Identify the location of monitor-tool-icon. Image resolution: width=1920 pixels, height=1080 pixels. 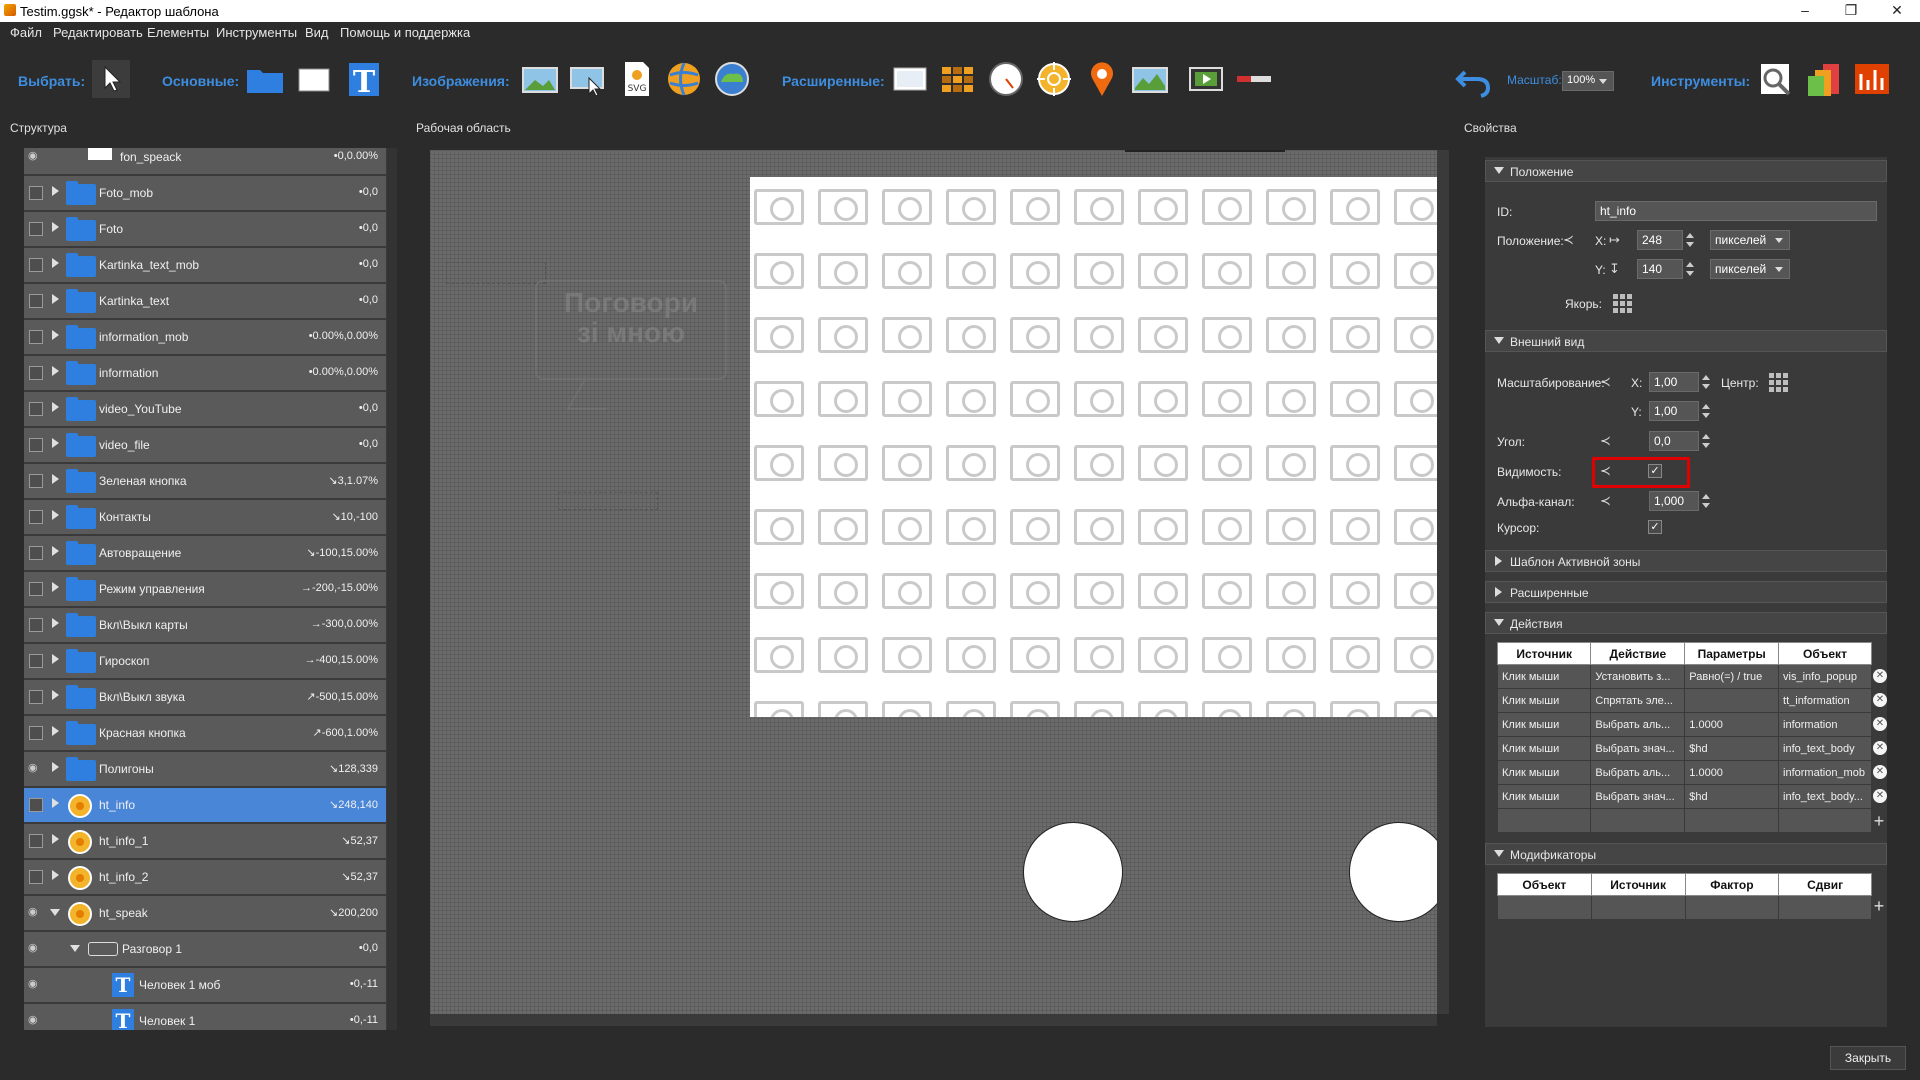
(910, 79).